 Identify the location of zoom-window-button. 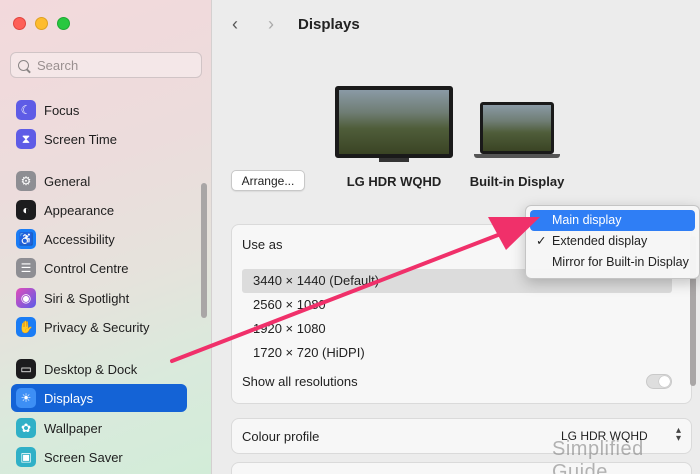
(63, 23).